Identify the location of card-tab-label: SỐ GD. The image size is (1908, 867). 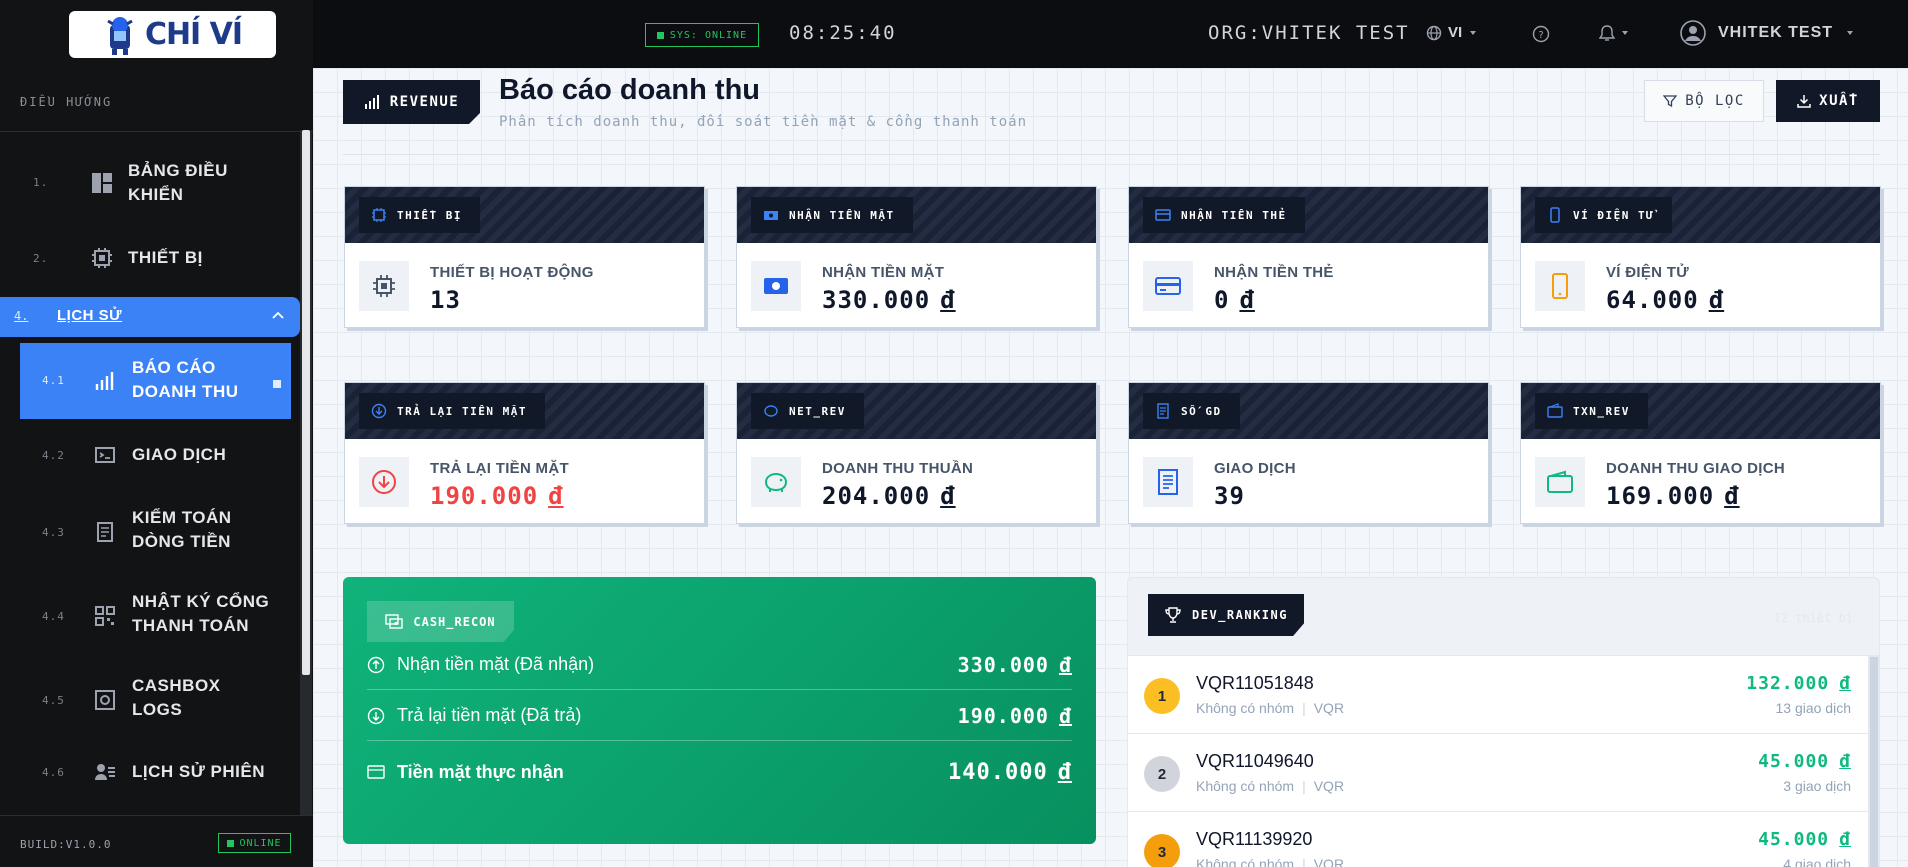
(1201, 411).